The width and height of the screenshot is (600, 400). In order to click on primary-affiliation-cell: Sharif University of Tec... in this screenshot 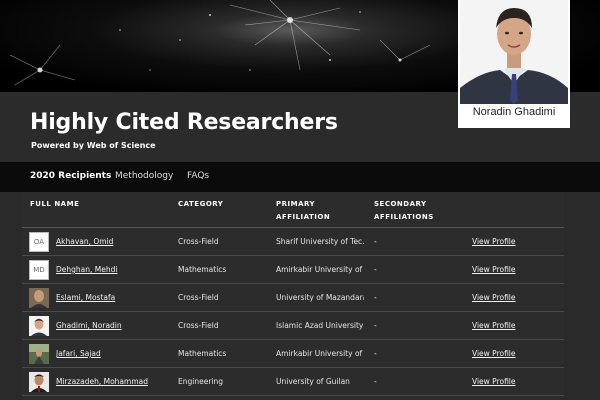, I will do `click(320, 241)`.